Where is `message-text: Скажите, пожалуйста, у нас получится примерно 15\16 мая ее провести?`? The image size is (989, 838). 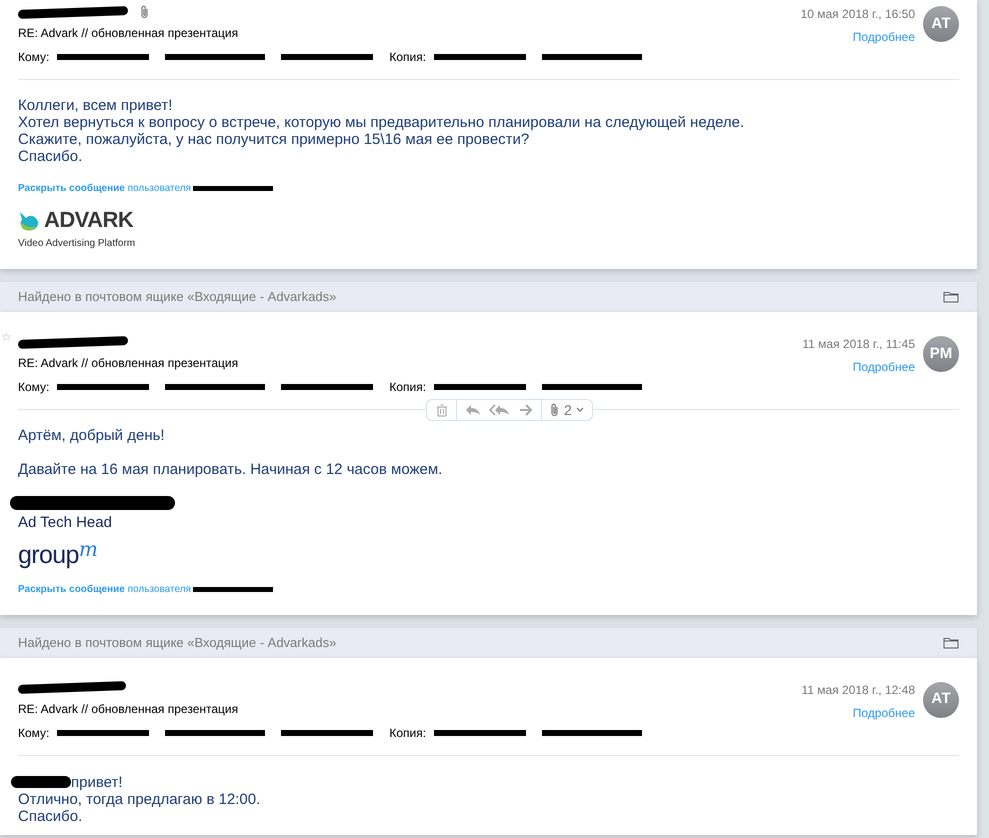
message-text: Скажите, пожалуйста, у нас получится примерно 15\16 мая ее провести? is located at coordinates (274, 139).